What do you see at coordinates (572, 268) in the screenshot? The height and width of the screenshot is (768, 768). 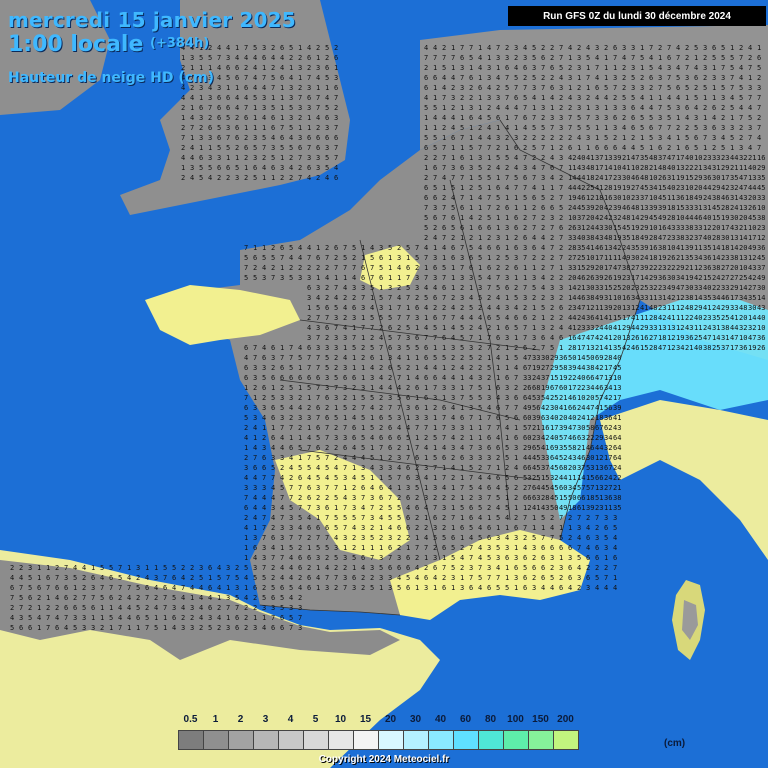 I see `snow-depth-value: 33` at bounding box center [572, 268].